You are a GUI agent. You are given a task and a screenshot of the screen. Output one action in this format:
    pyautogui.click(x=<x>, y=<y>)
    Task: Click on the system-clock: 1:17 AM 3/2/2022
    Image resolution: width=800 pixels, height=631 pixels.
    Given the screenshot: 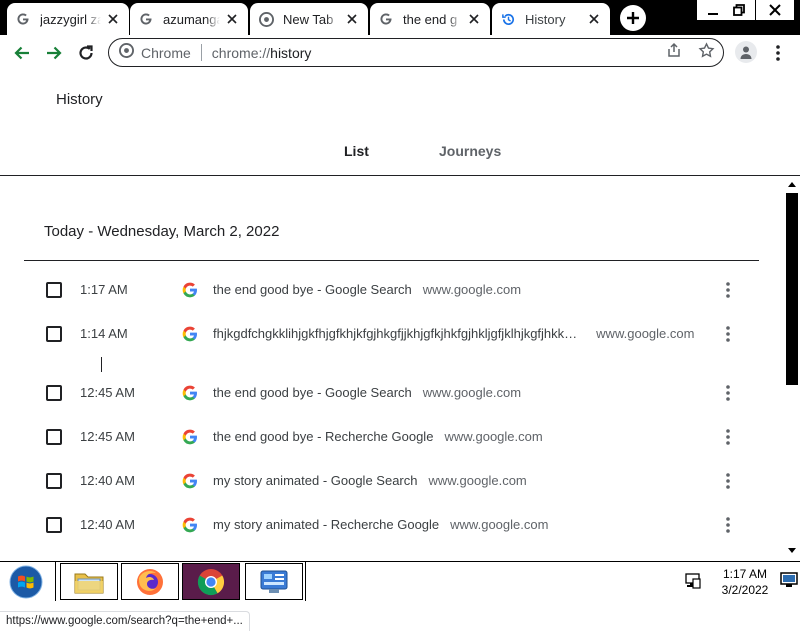 What is the action you would take?
    pyautogui.click(x=745, y=582)
    